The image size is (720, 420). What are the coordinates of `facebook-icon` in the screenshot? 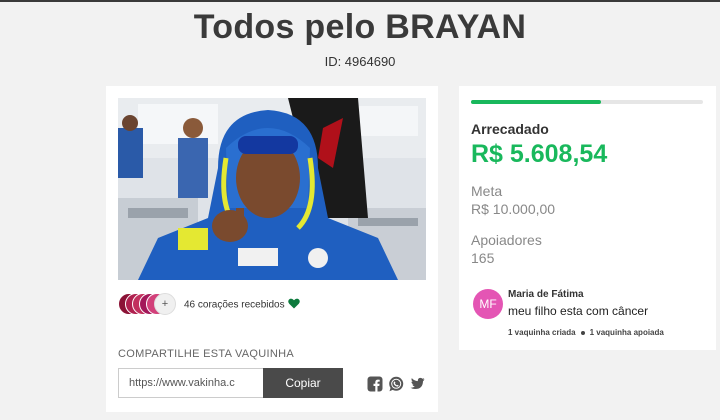 It's located at (375, 384).